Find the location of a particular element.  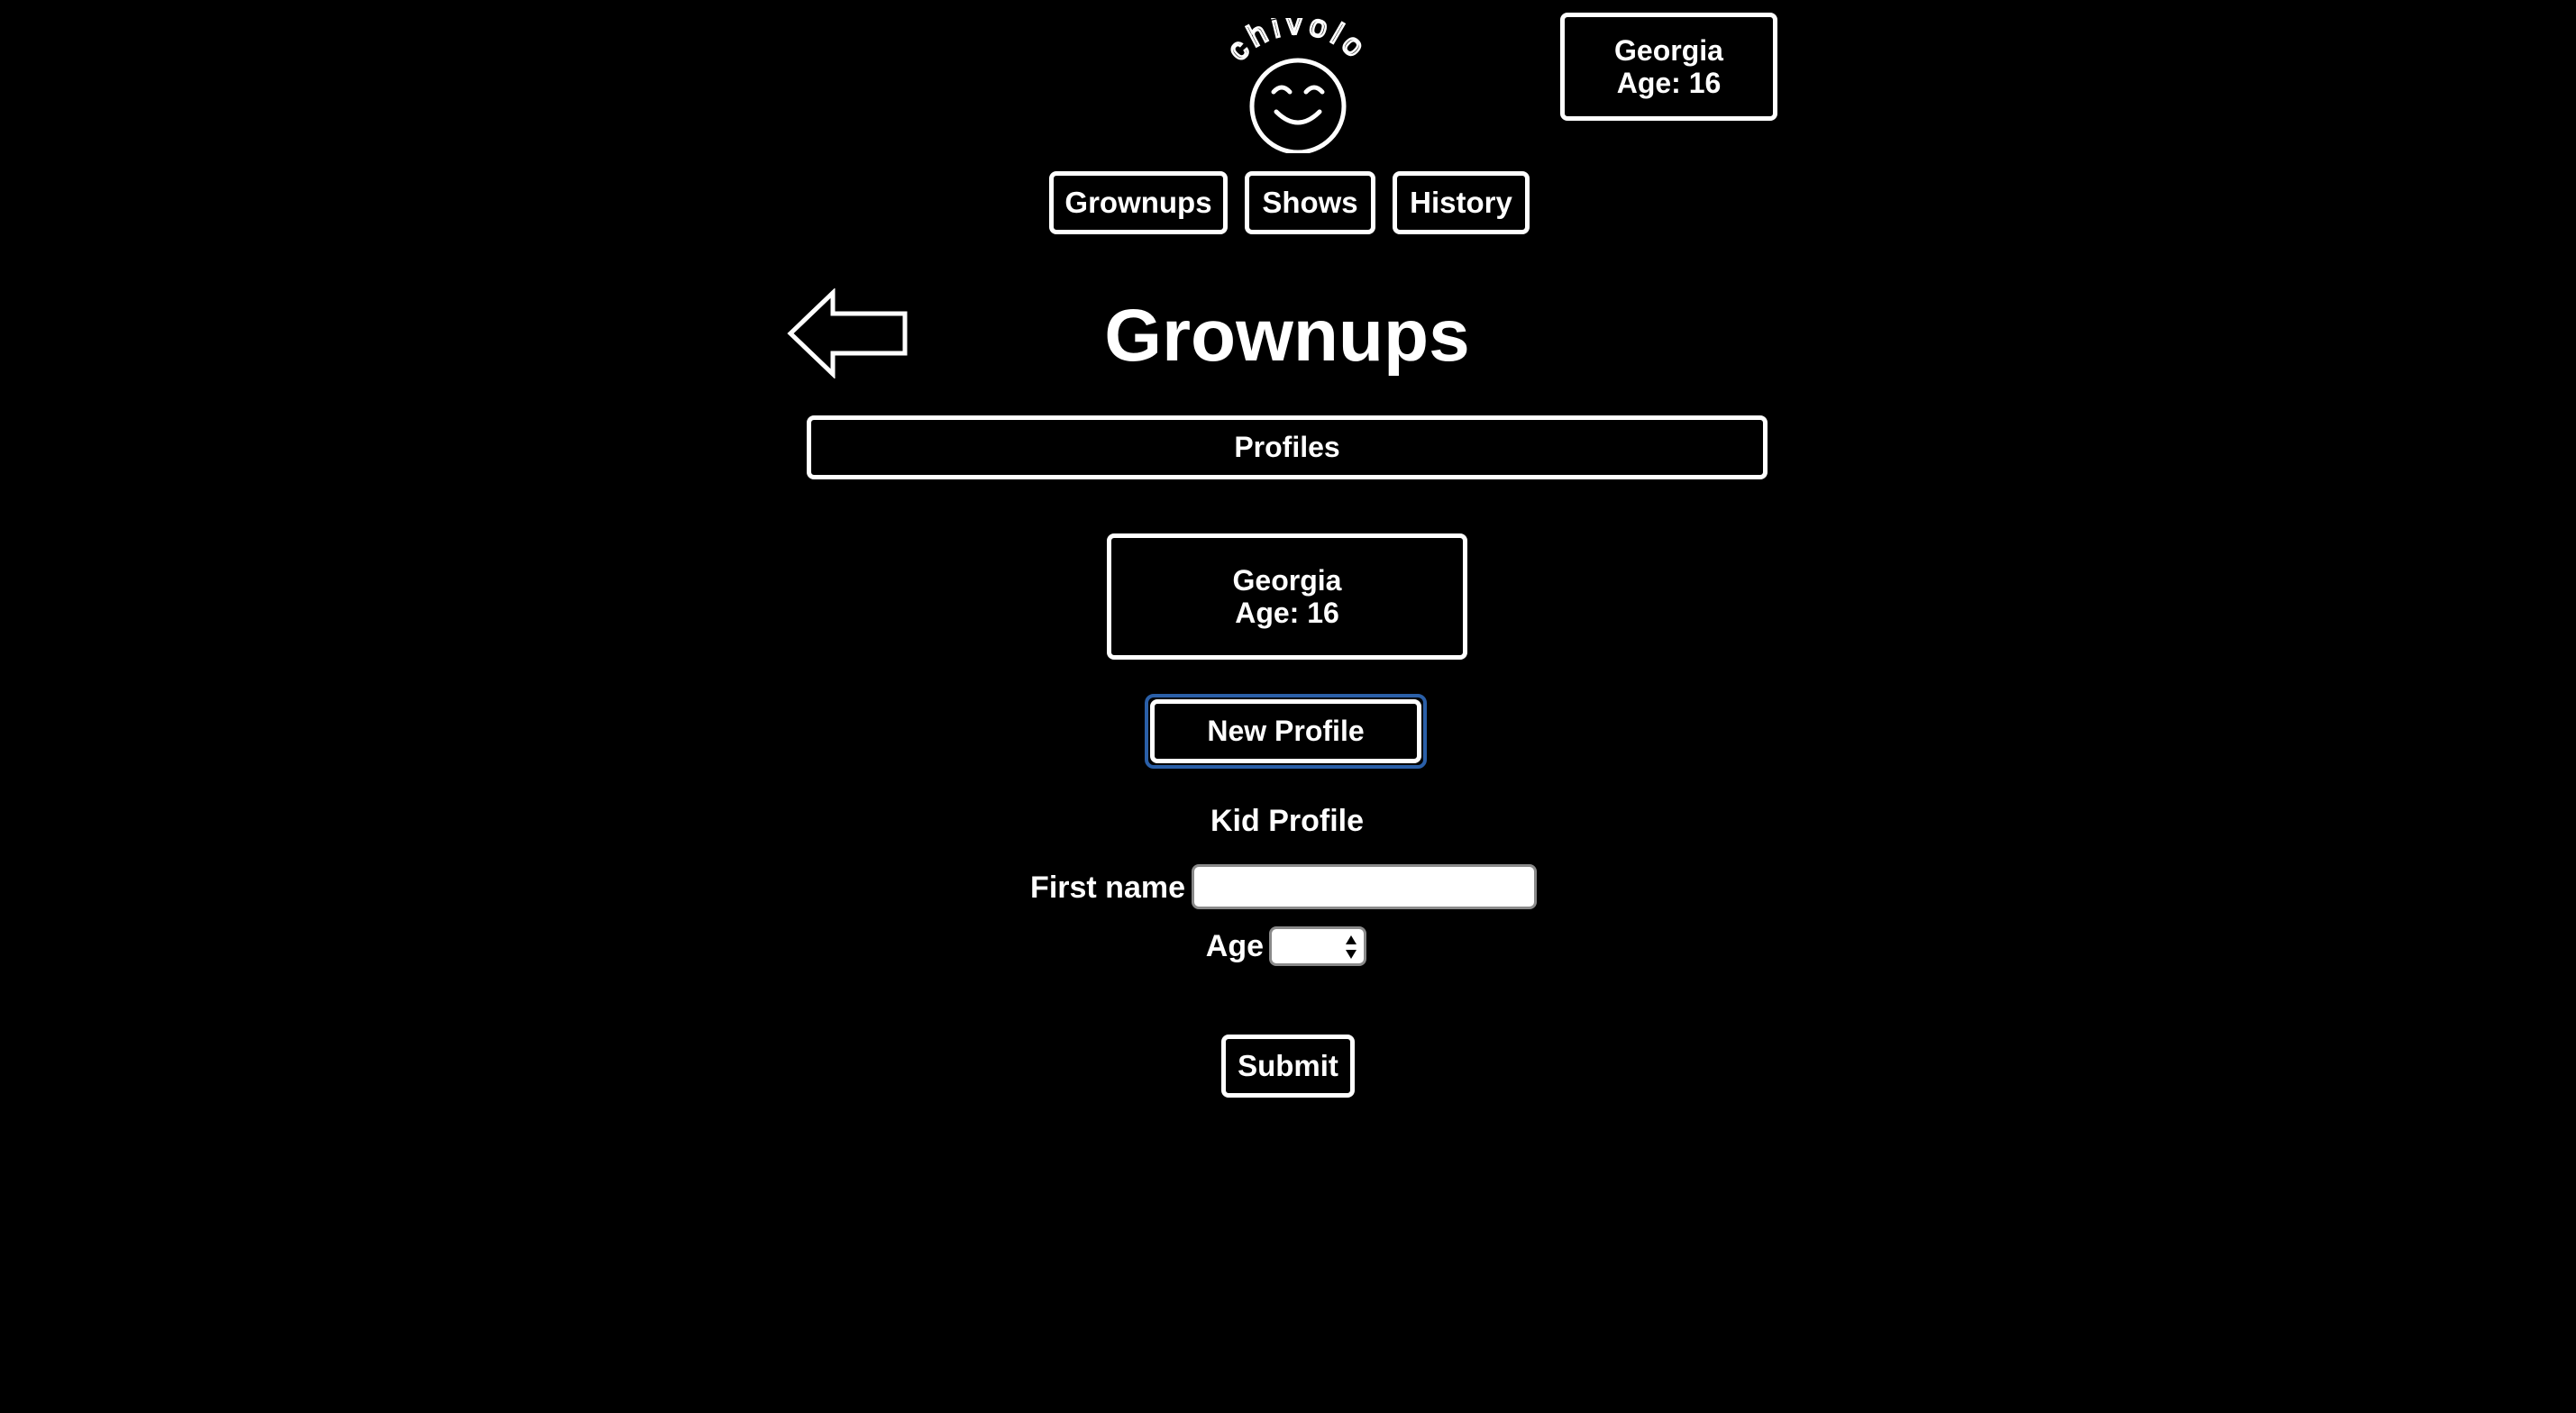

arrow-left-icon is located at coordinates (847, 333).